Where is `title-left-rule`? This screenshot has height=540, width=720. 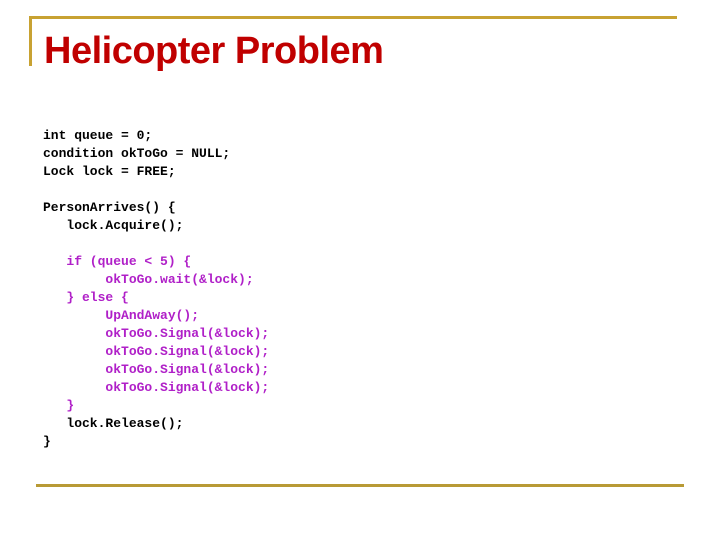 title-left-rule is located at coordinates (30, 41).